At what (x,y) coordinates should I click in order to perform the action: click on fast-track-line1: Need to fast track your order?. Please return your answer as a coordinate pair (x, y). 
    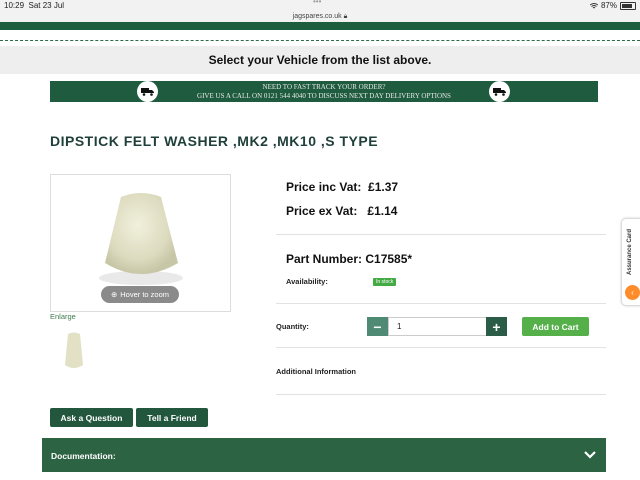
    Looking at the image, I should click on (324, 87).